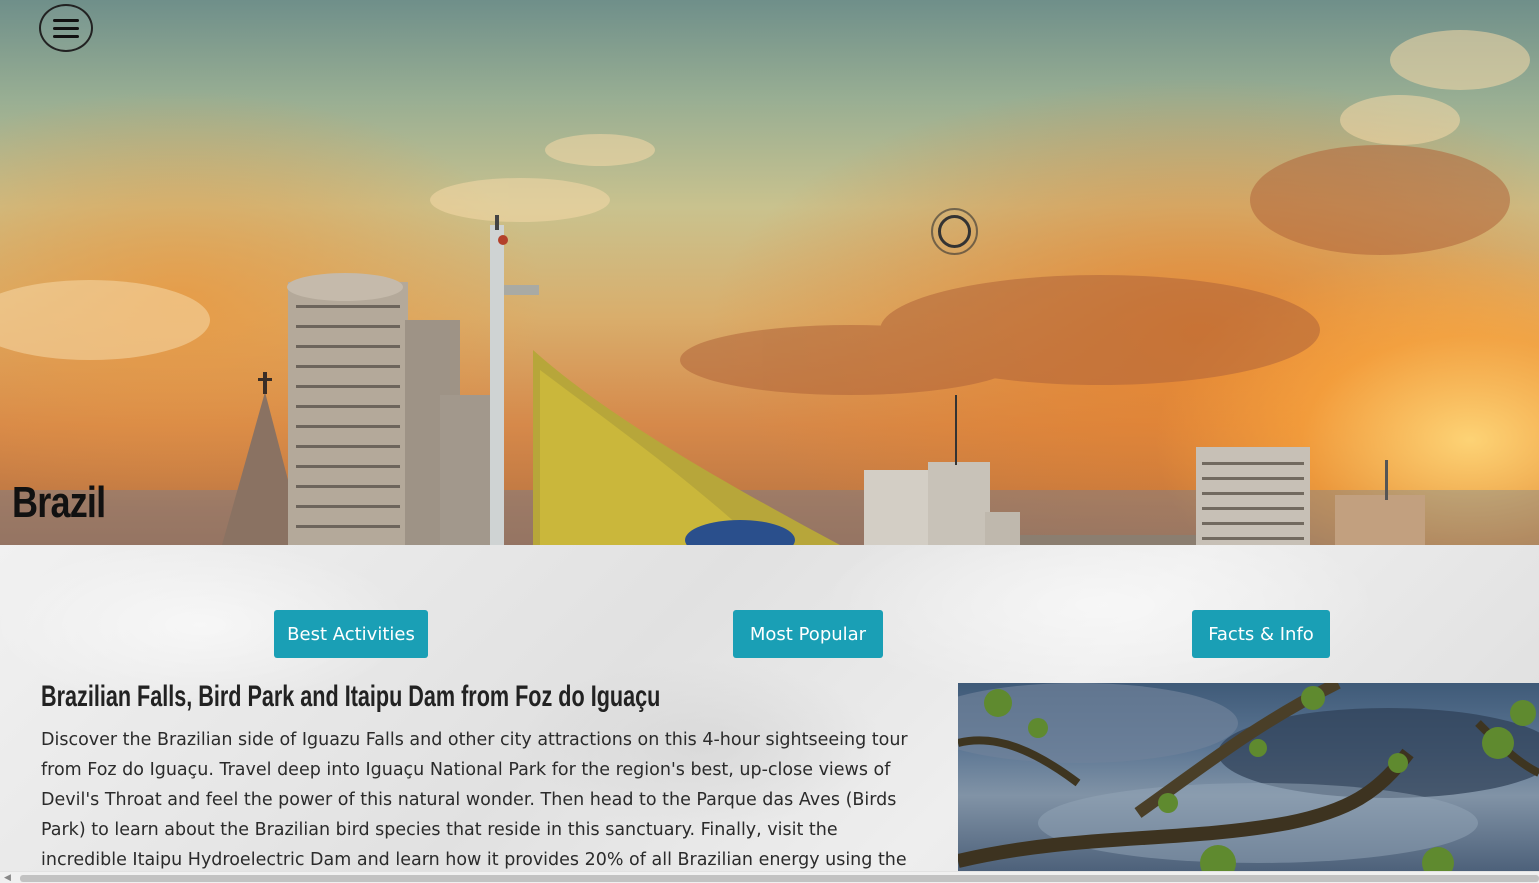  Describe the element at coordinates (7, 878) in the screenshot. I see `scroll-left-icon: ◀` at that location.